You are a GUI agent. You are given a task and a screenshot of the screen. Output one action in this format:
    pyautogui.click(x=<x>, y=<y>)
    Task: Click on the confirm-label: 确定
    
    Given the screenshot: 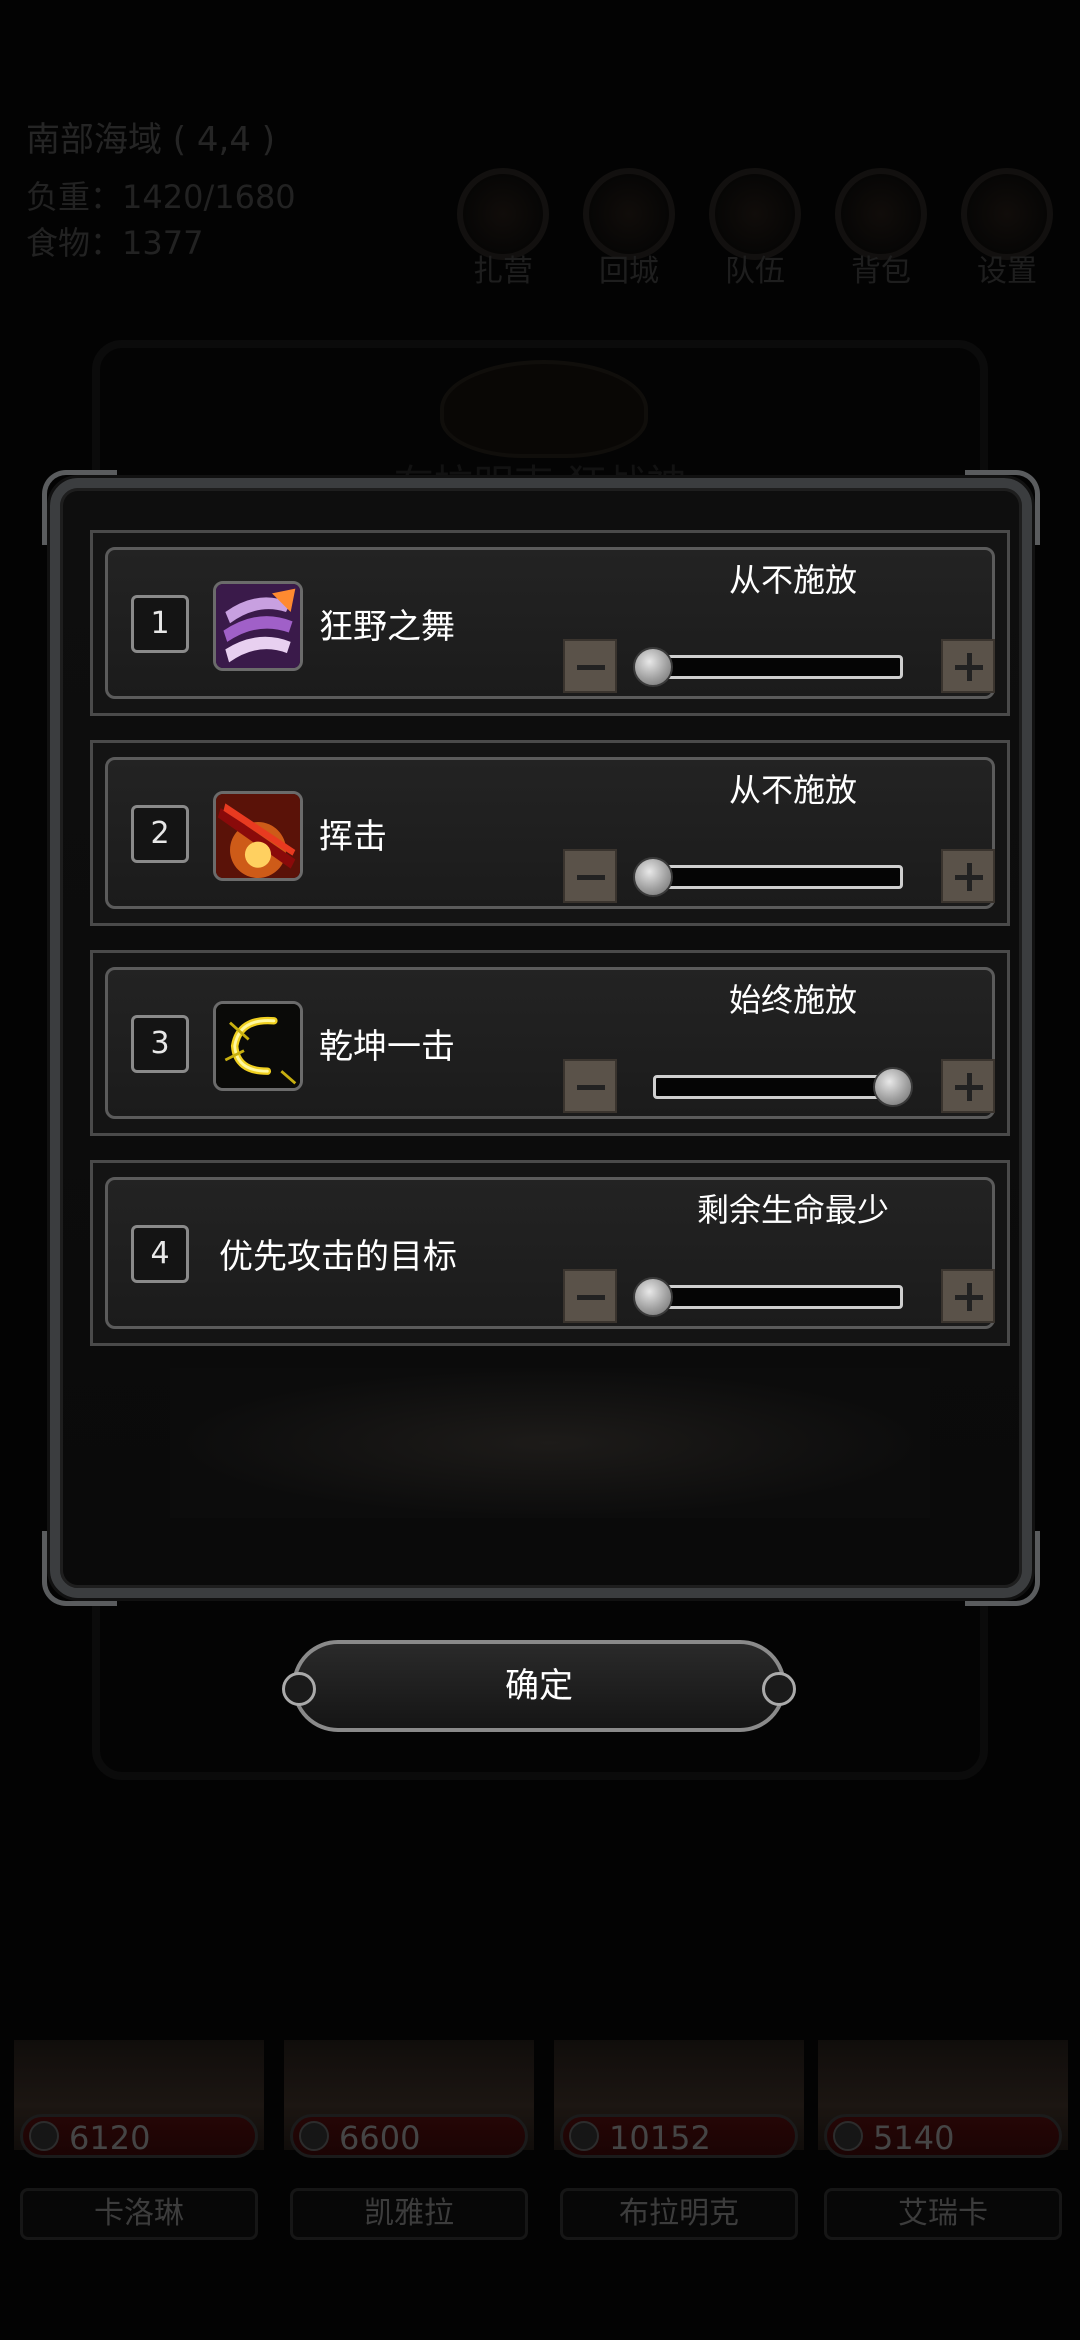 What is the action you would take?
    pyautogui.click(x=539, y=1686)
    